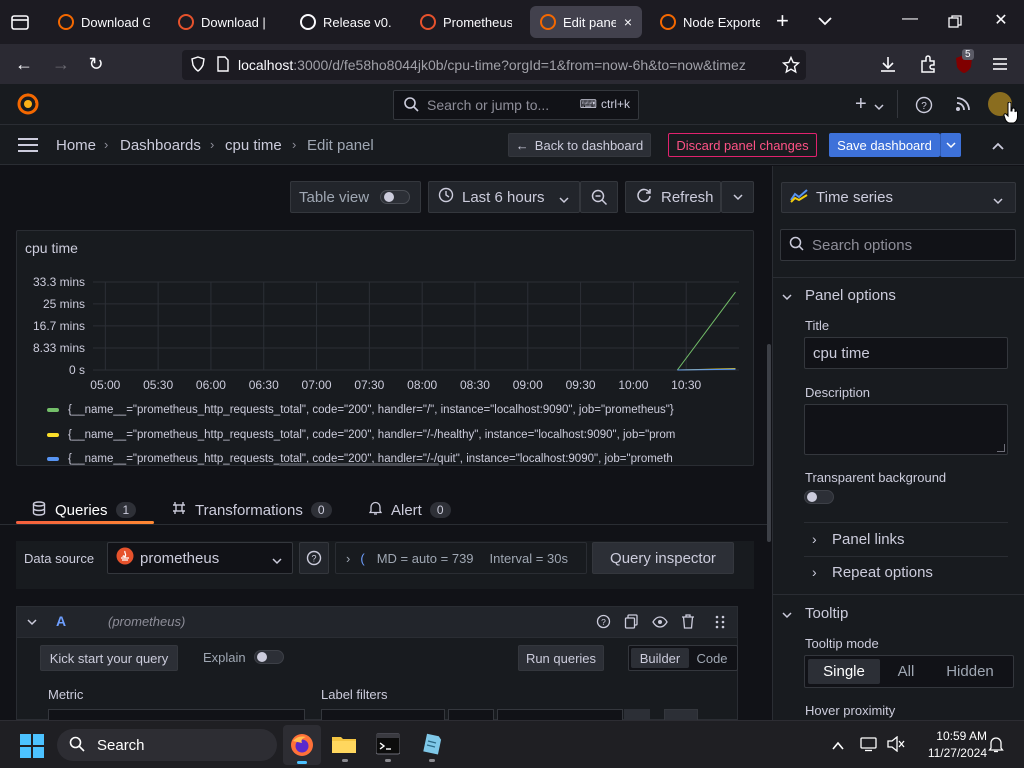  What do you see at coordinates (586, 22) in the screenshot?
I see `browser-tab: Edit panel - ×` at bounding box center [586, 22].